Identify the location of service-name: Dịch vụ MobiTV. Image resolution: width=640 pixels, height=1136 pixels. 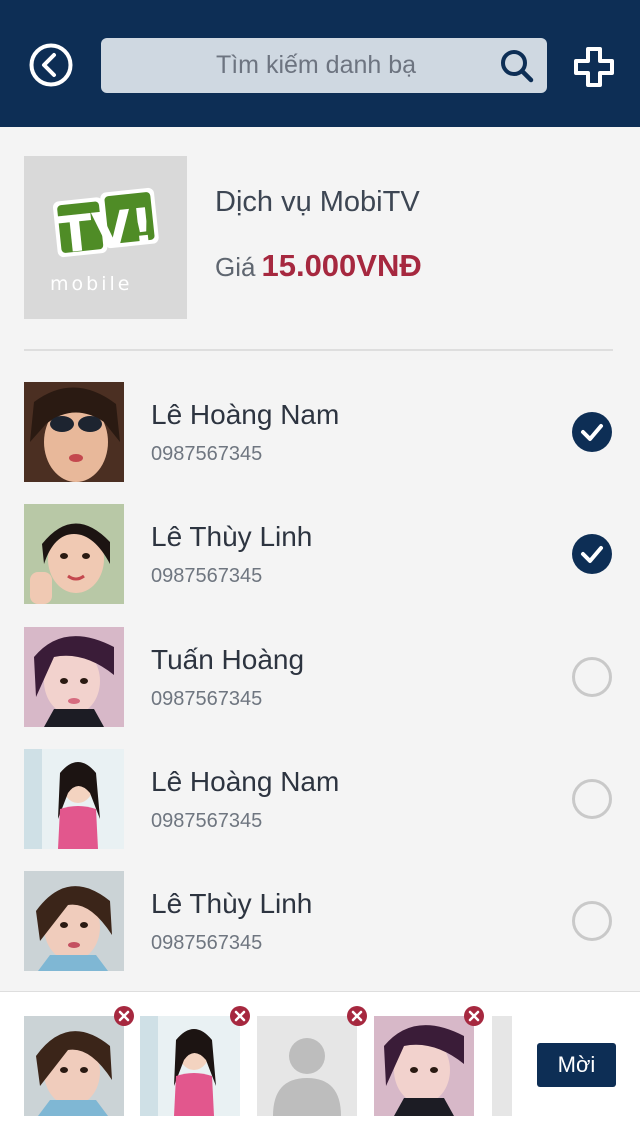
(317, 202).